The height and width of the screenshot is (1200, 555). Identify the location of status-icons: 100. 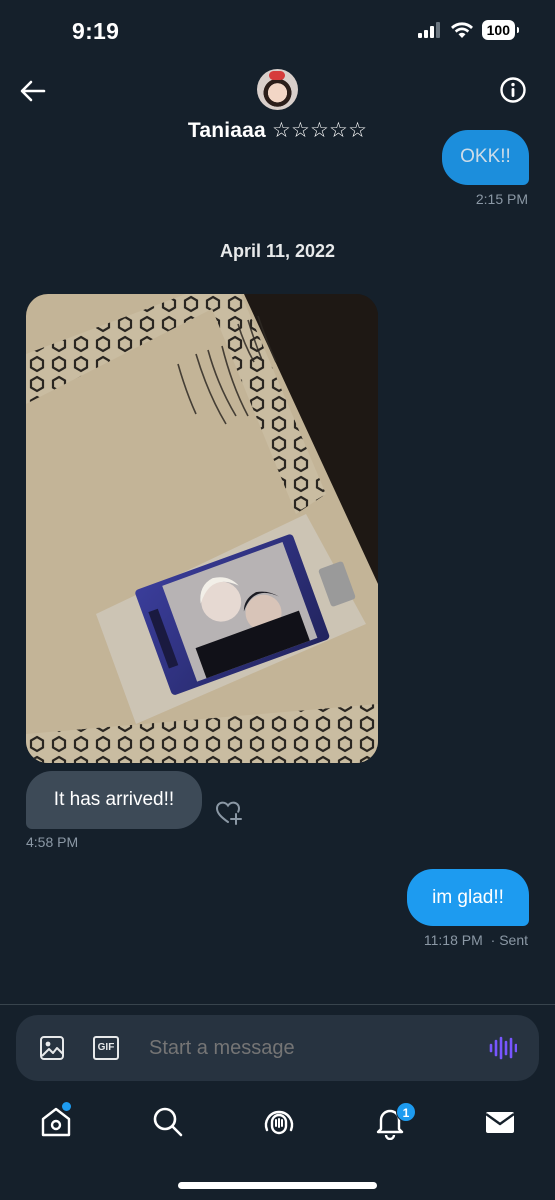
(468, 30).